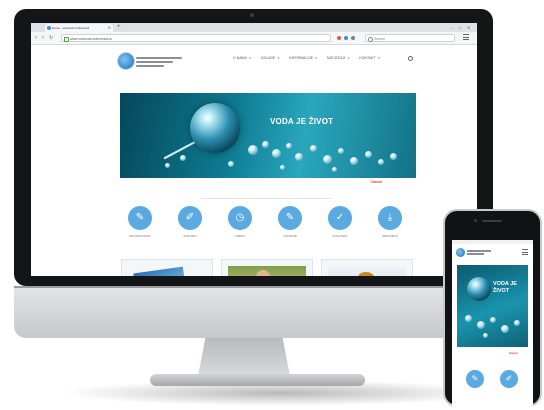 The image size is (544, 410). What do you see at coordinates (366, 274) in the screenshot?
I see `bee-icon` at bounding box center [366, 274].